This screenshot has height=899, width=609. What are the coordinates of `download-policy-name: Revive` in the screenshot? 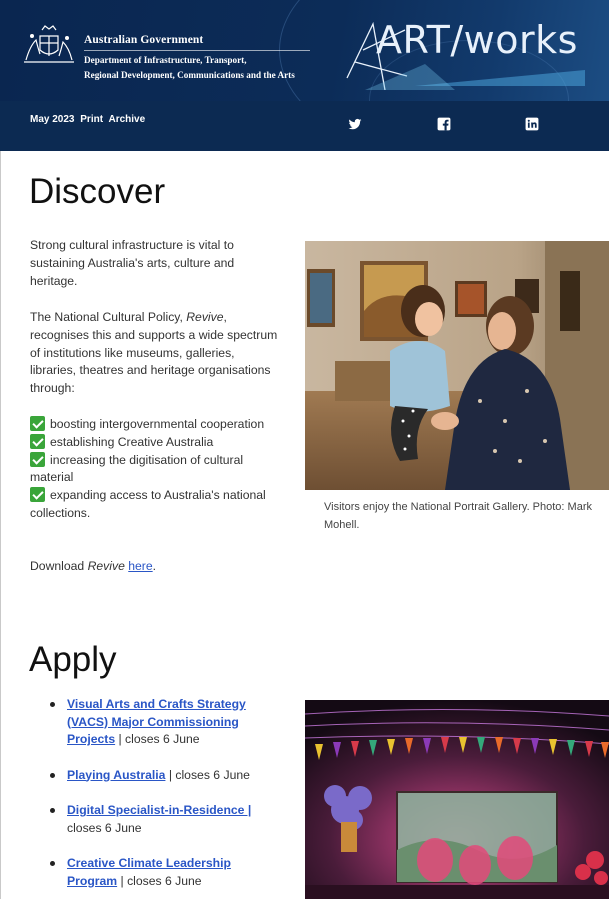 It's located at (106, 566).